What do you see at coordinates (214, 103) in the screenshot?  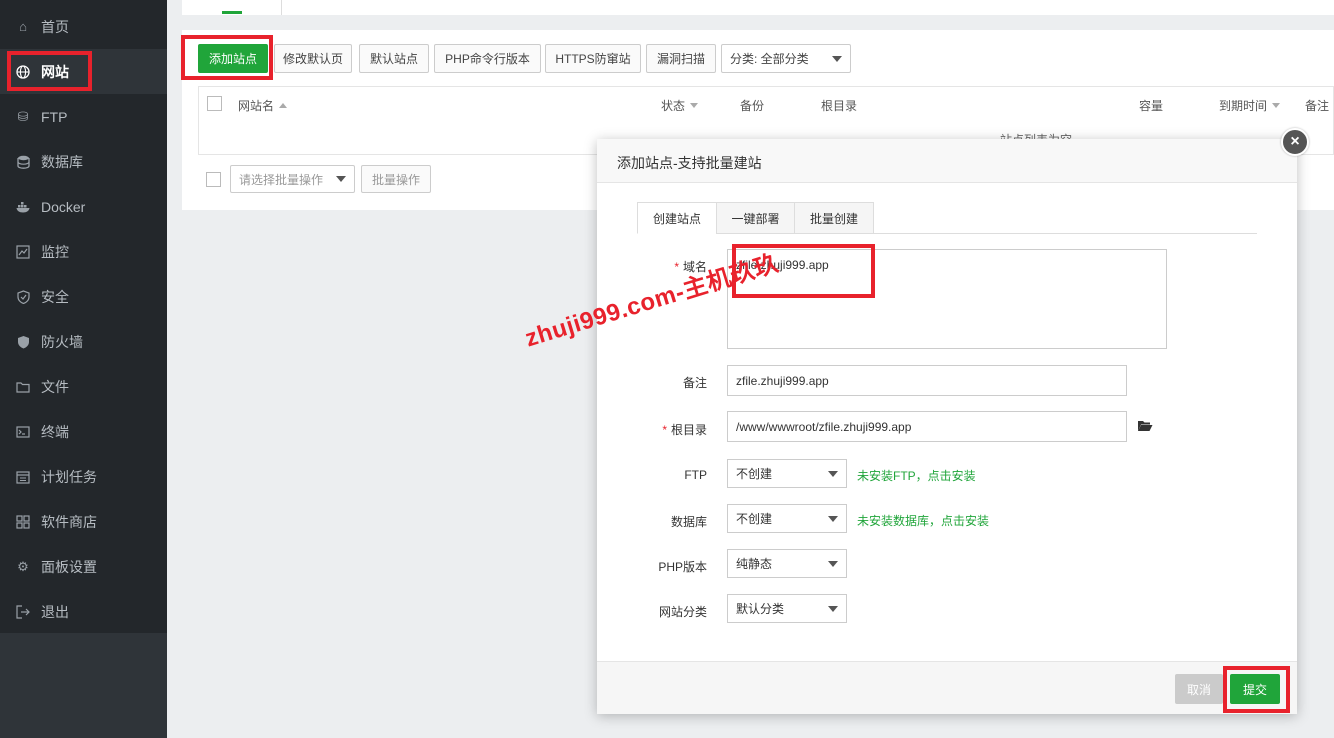 I see `select-all-checkbox` at bounding box center [214, 103].